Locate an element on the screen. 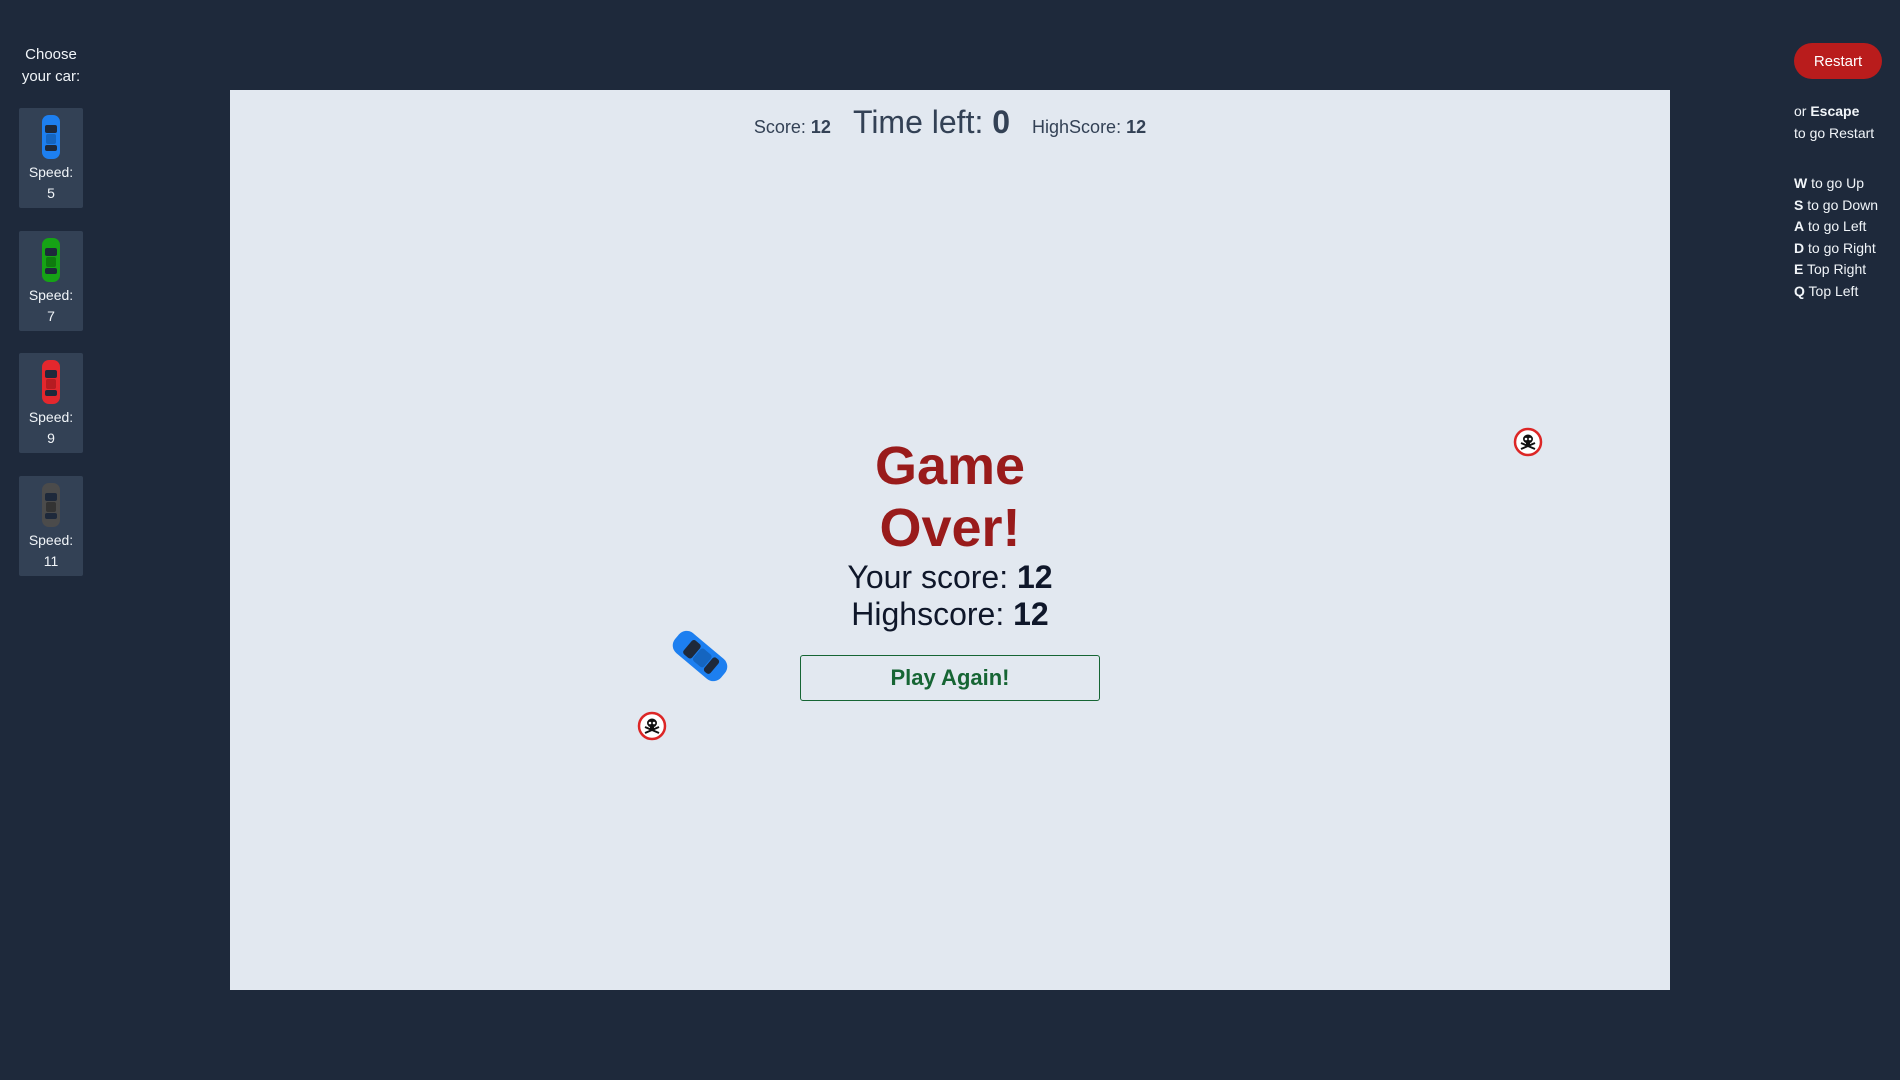 This screenshot has height=1080, width=1900. key-binding-item: W to go Up is located at coordinates (1829, 183).